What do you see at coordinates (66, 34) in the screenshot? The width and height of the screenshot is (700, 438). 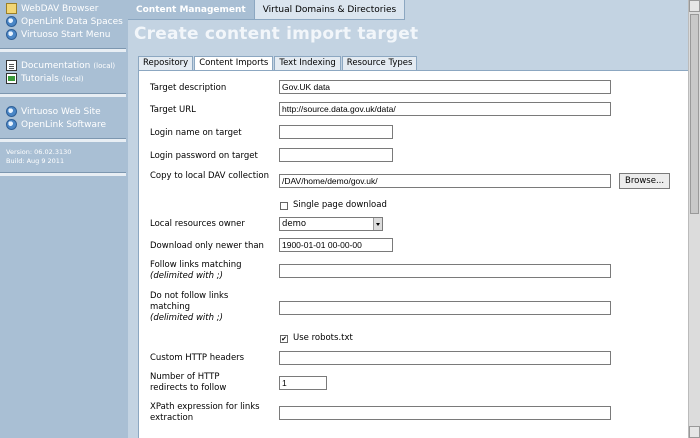 I see `sidebar-item-label: Virtuoso Start Menu` at bounding box center [66, 34].